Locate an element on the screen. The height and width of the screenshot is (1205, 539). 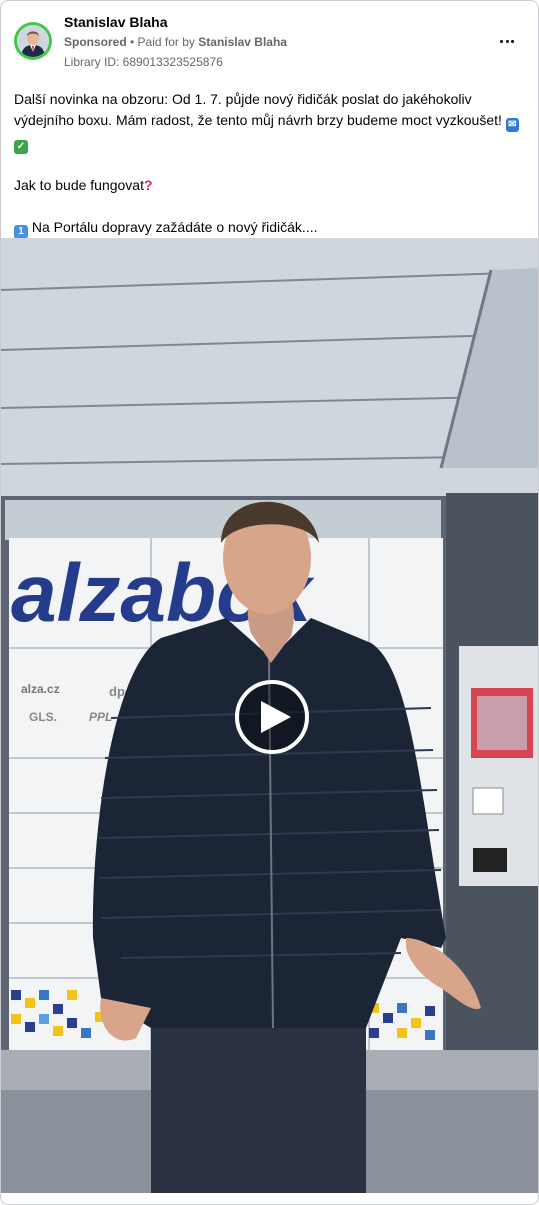
library-id: Library ID: 689013323525876 is located at coordinates (143, 62).